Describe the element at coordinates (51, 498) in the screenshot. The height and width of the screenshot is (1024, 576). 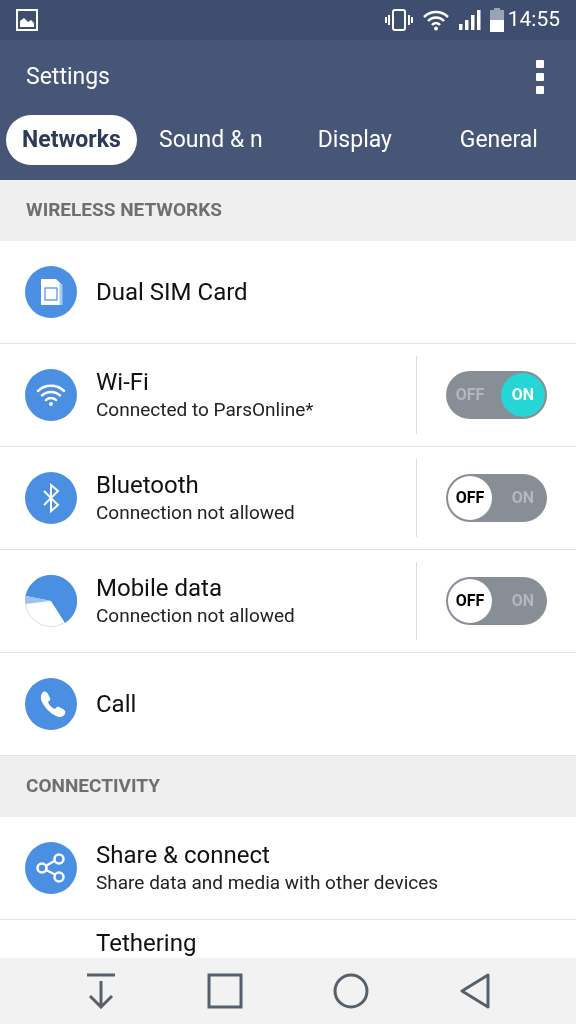
I see `bluetooth-icon` at that location.